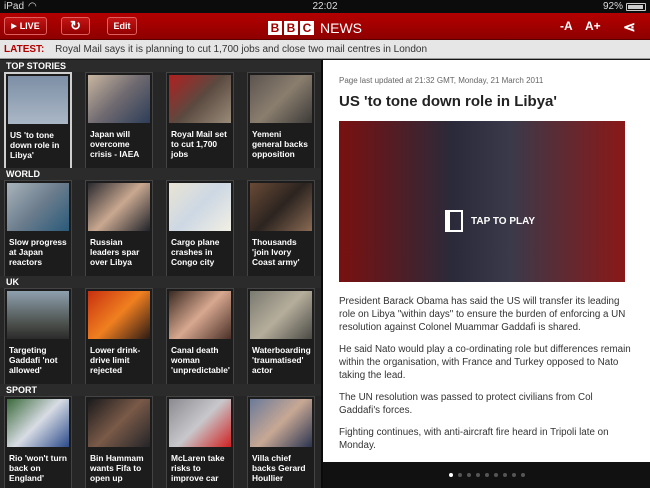 The image size is (650, 488). Describe the element at coordinates (14, 26) in the screenshot. I see `play-icon: ▶` at that location.